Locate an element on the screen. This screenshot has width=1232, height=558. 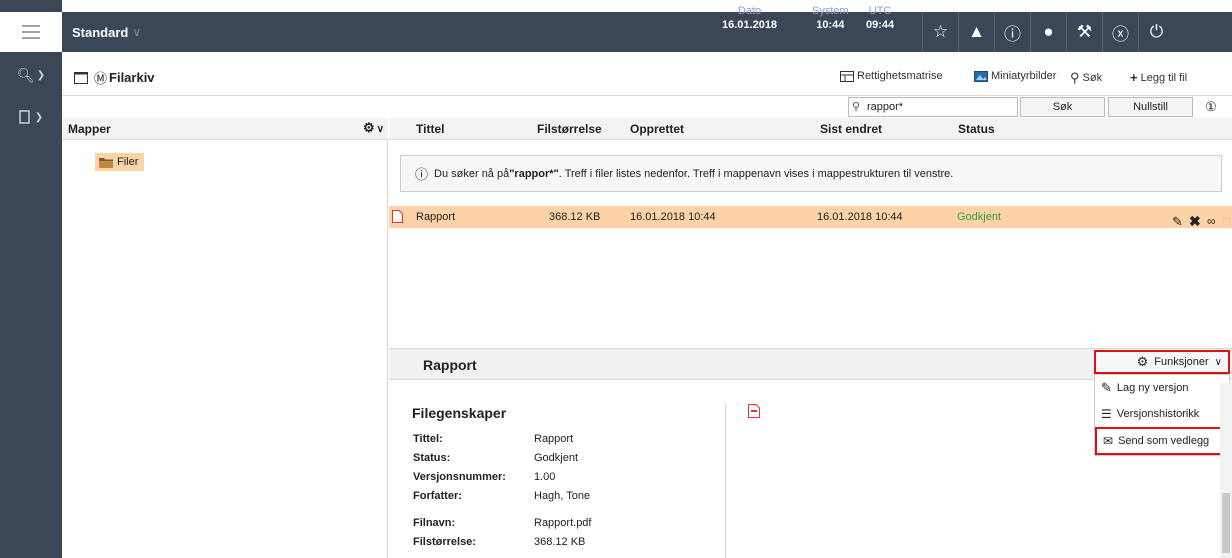
menu-item-label: Lag ny versjon is located at coordinates (1152, 388).